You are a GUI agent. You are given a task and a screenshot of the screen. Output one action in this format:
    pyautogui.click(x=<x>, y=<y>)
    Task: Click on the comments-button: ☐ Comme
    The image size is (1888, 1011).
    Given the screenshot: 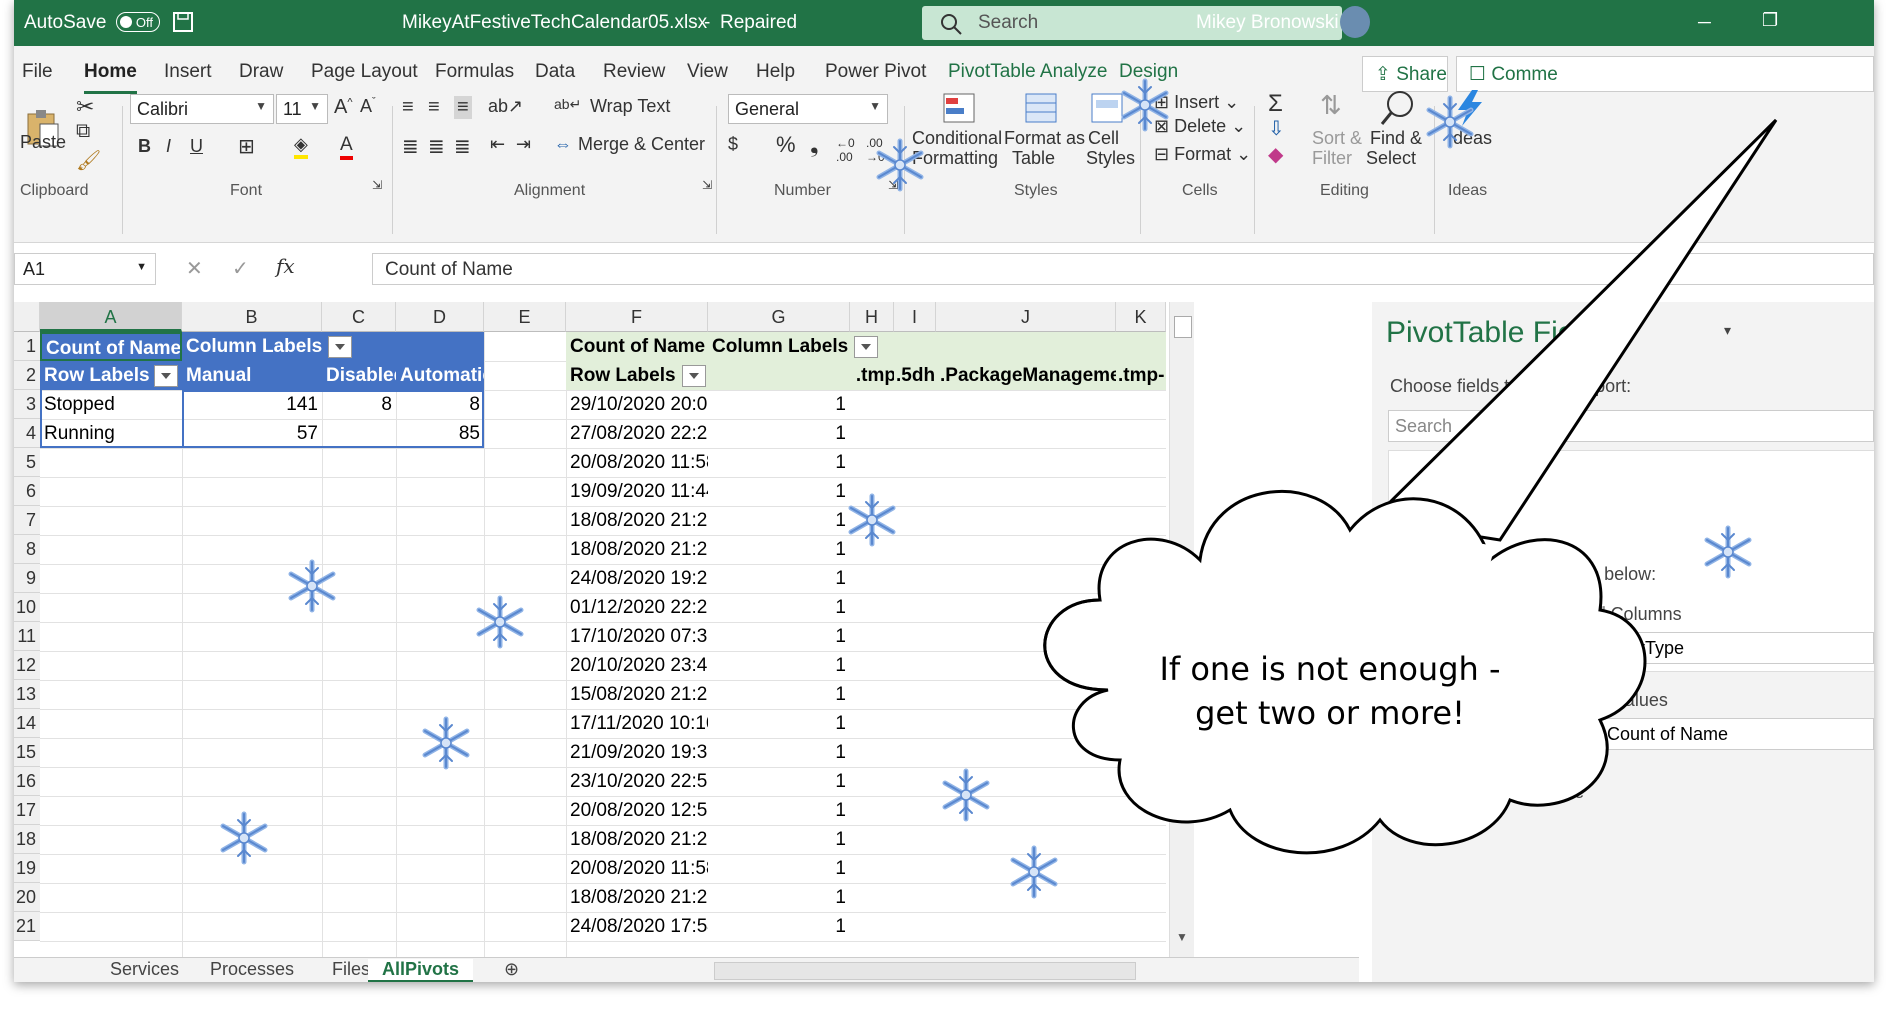 What is the action you would take?
    pyautogui.click(x=1665, y=74)
    